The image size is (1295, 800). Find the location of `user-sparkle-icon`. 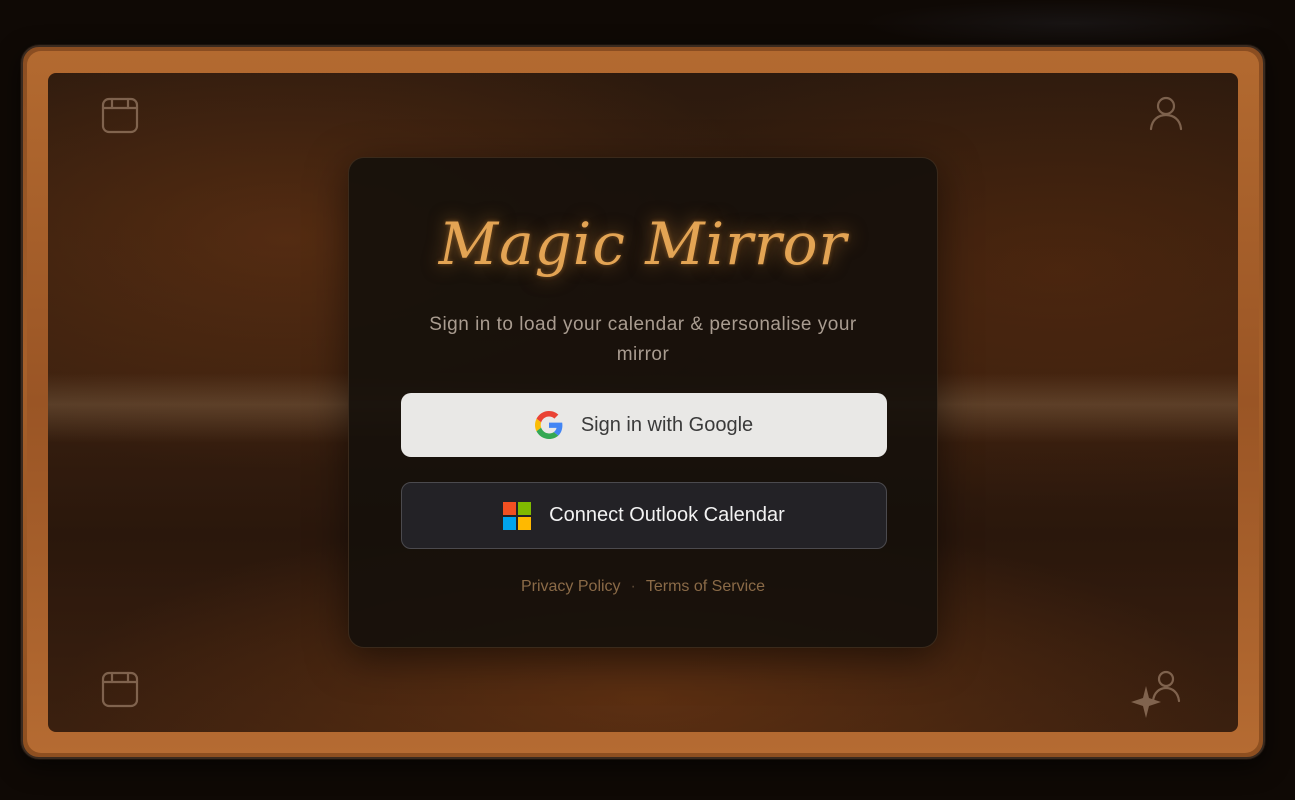

user-sparkle-icon is located at coordinates (1158, 695).